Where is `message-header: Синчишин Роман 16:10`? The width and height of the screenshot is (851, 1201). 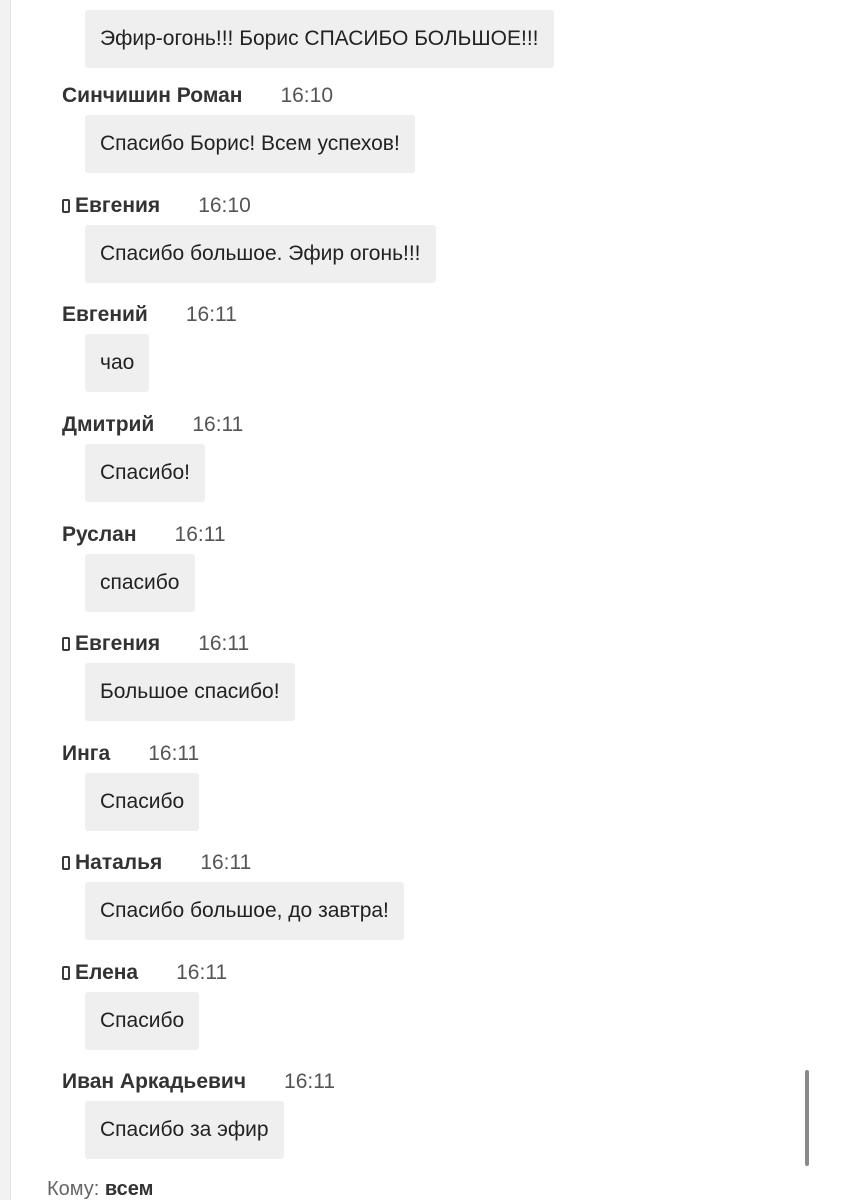
message-header: Синчишин Роман 16:10 is located at coordinates (197, 96).